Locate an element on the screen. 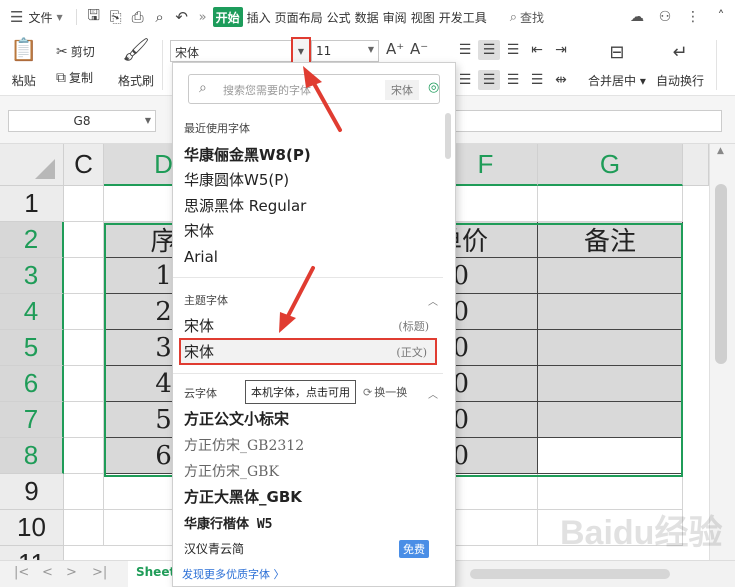 This screenshot has width=735, height=587. font-size-select: 11 ▼ is located at coordinates (345, 51).